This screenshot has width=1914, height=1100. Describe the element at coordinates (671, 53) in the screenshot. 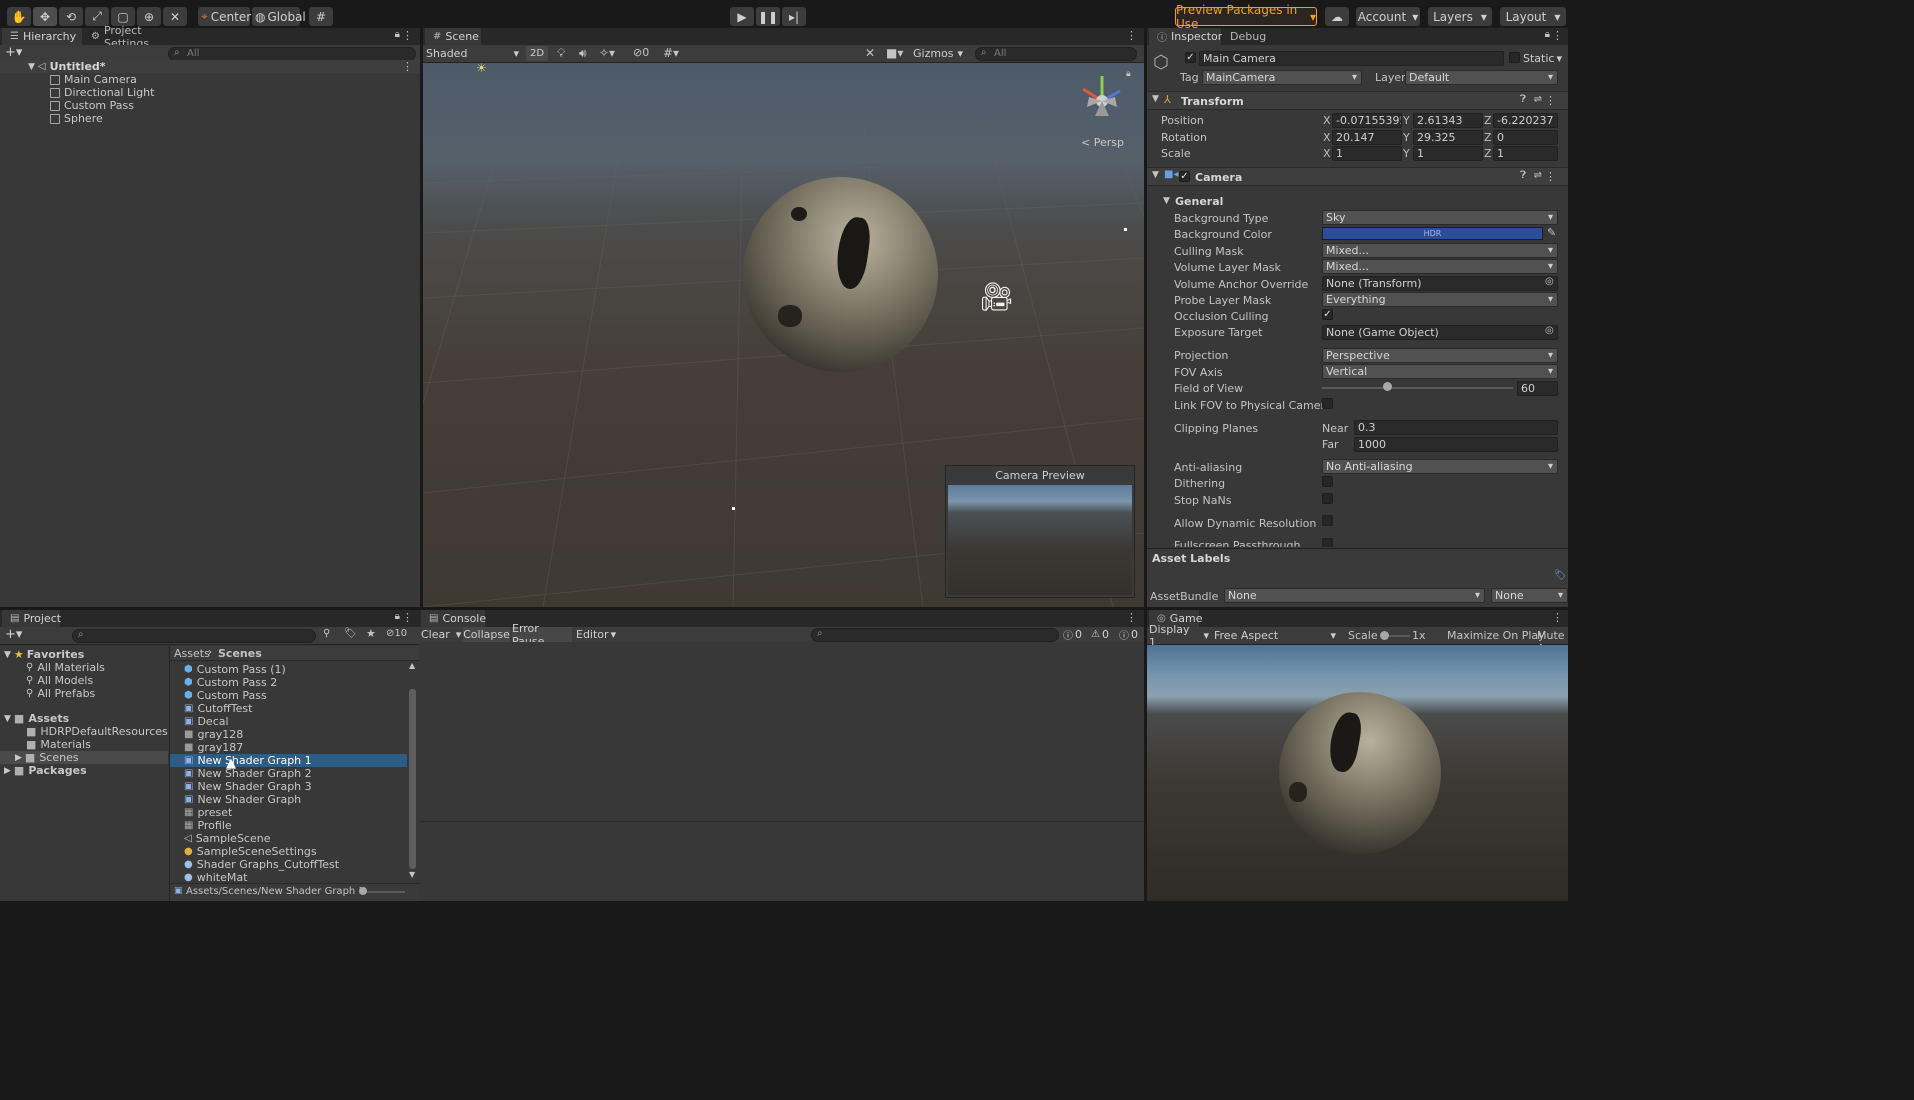

I see `grid-toggle-icon: #▾` at that location.